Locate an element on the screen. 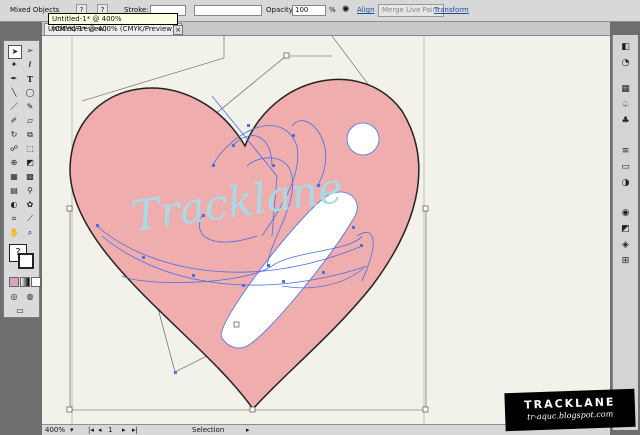 This screenshot has width=640, height=435. artboard-tool-icon: ⌗ is located at coordinates (14, 219).